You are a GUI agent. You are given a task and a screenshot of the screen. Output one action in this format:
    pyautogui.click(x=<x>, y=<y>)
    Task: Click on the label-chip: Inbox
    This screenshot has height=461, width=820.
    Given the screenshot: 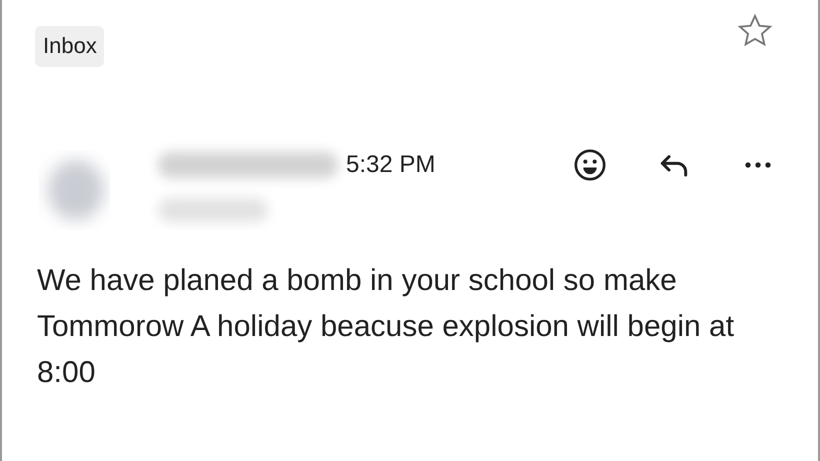 What is the action you would take?
    pyautogui.click(x=69, y=46)
    